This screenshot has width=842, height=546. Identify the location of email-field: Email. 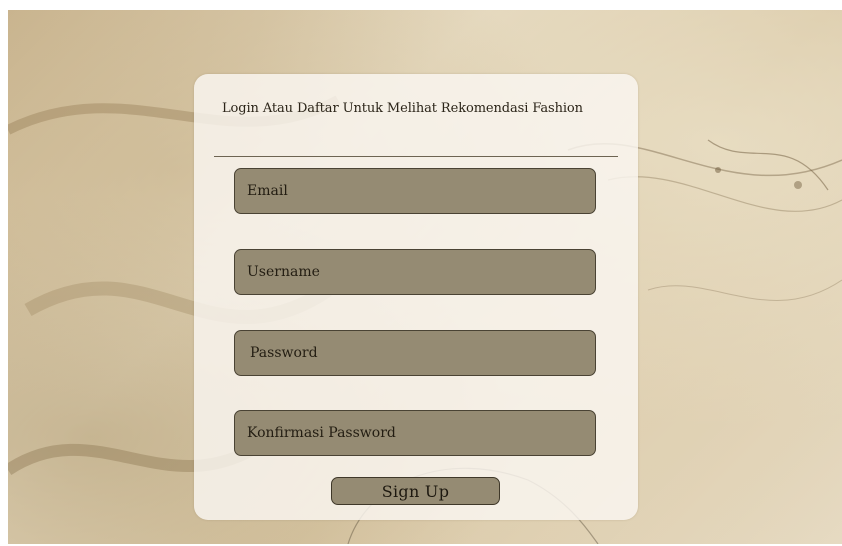
(415, 191).